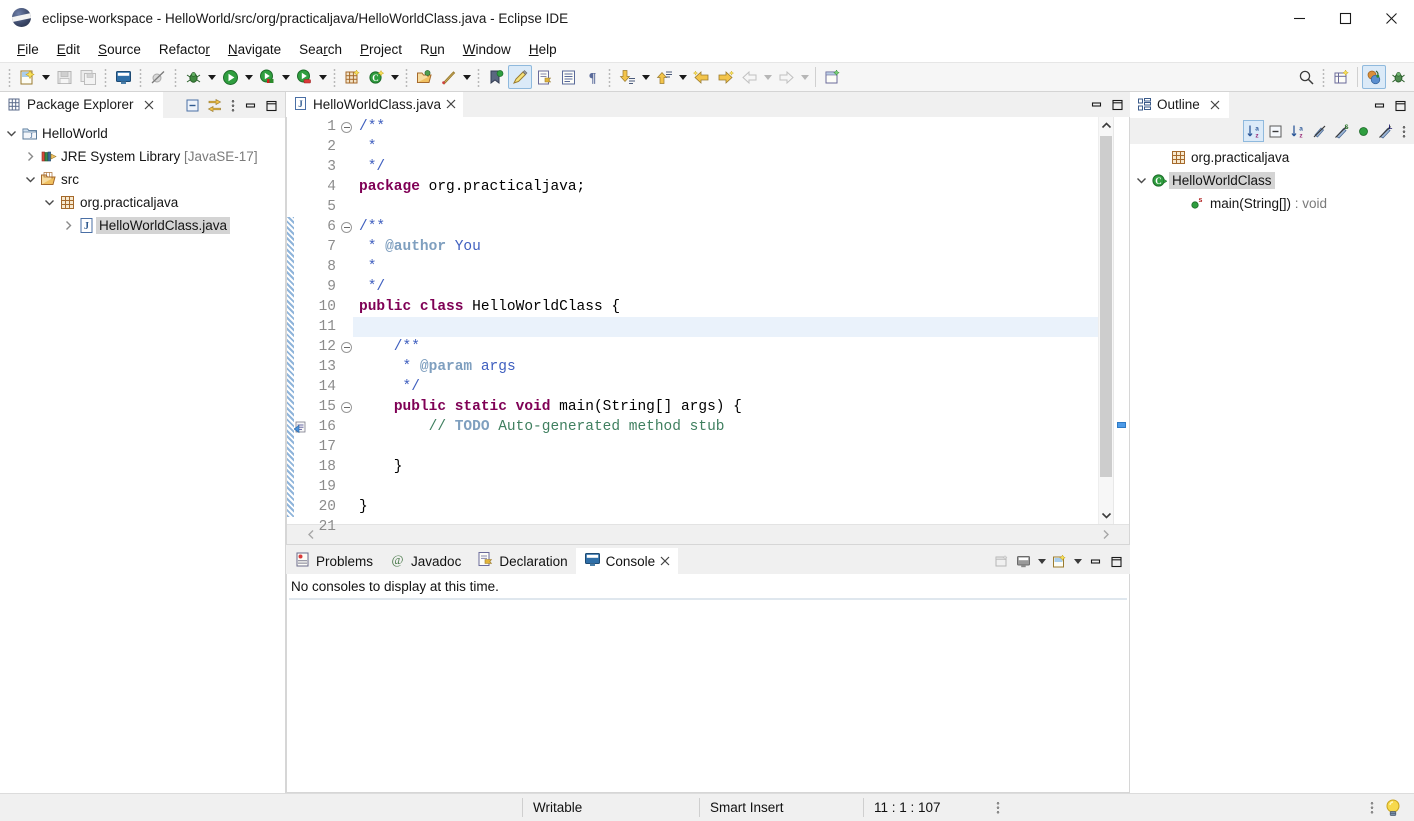 Image resolution: width=1414 pixels, height=821 pixels. Describe the element at coordinates (568, 77) in the screenshot. I see `show-whitespace-icon` at that location.